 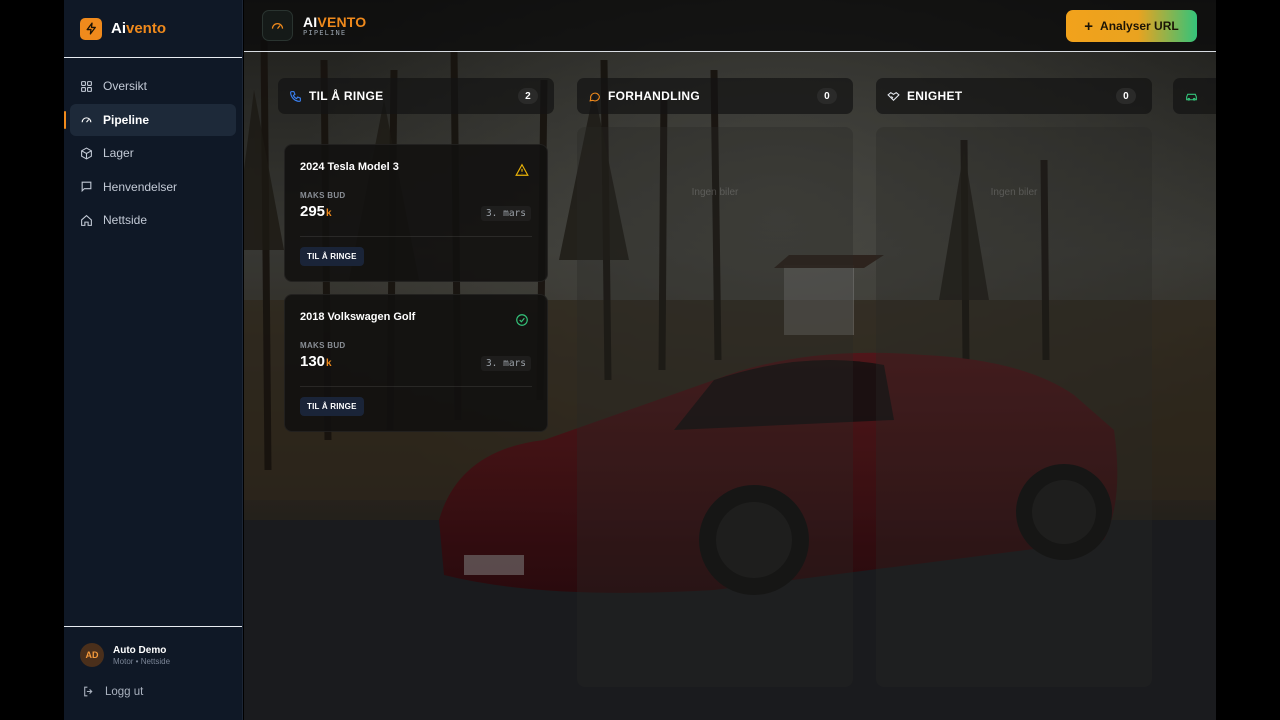 I want to click on column-title: FORHANDLING, so click(x=654, y=96).